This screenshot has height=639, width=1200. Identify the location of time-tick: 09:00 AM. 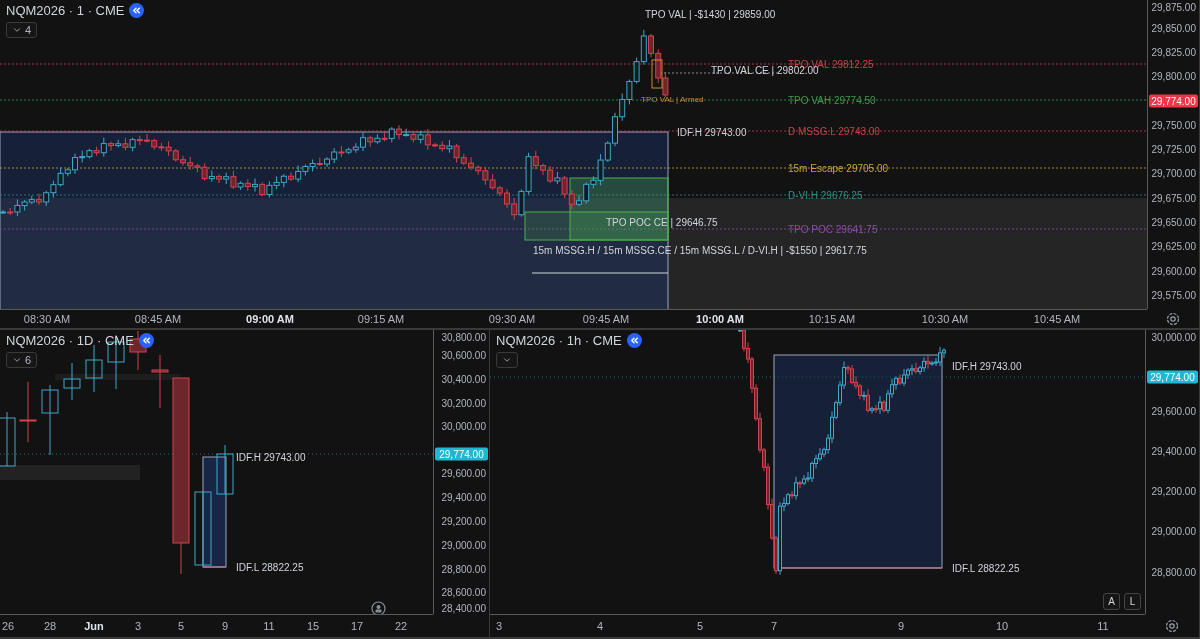
(270, 319).